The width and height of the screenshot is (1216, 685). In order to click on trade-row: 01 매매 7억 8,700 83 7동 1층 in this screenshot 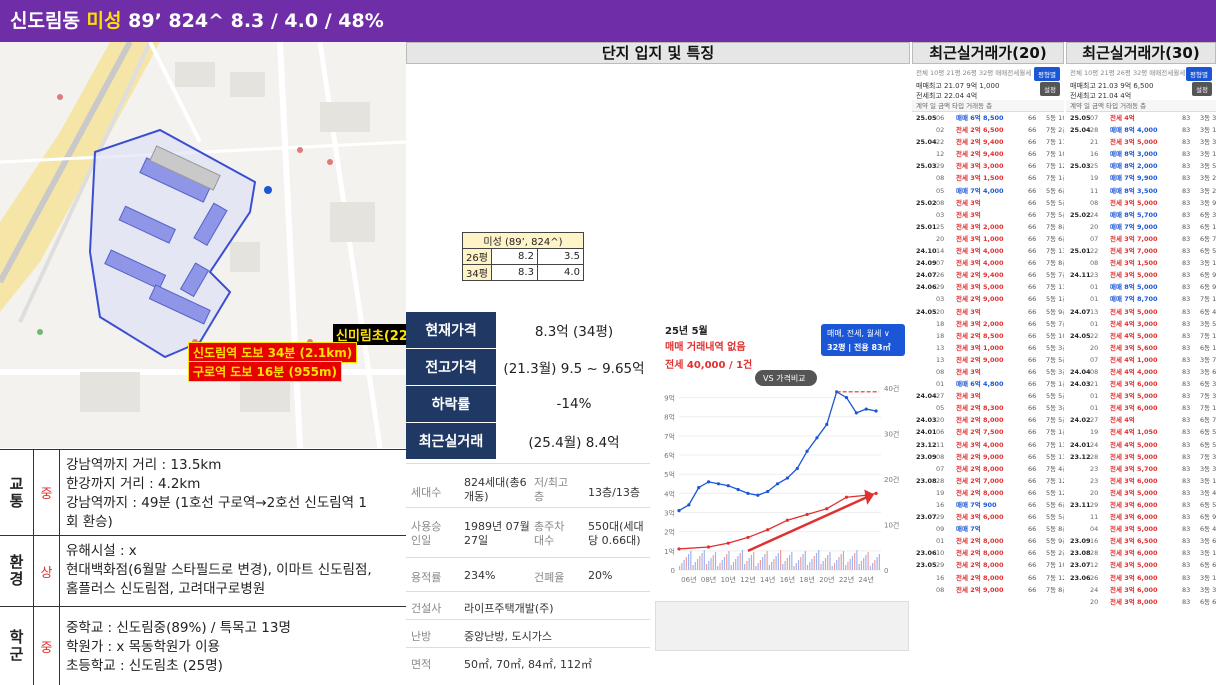, I will do `click(1141, 299)`.